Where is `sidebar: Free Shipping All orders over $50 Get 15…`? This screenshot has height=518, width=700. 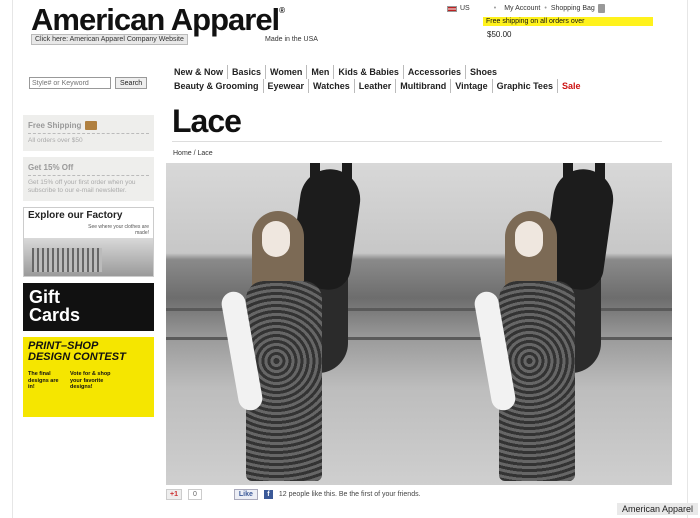 sidebar: Free Shipping All orders over $50 Get 15… is located at coordinates (88, 266).